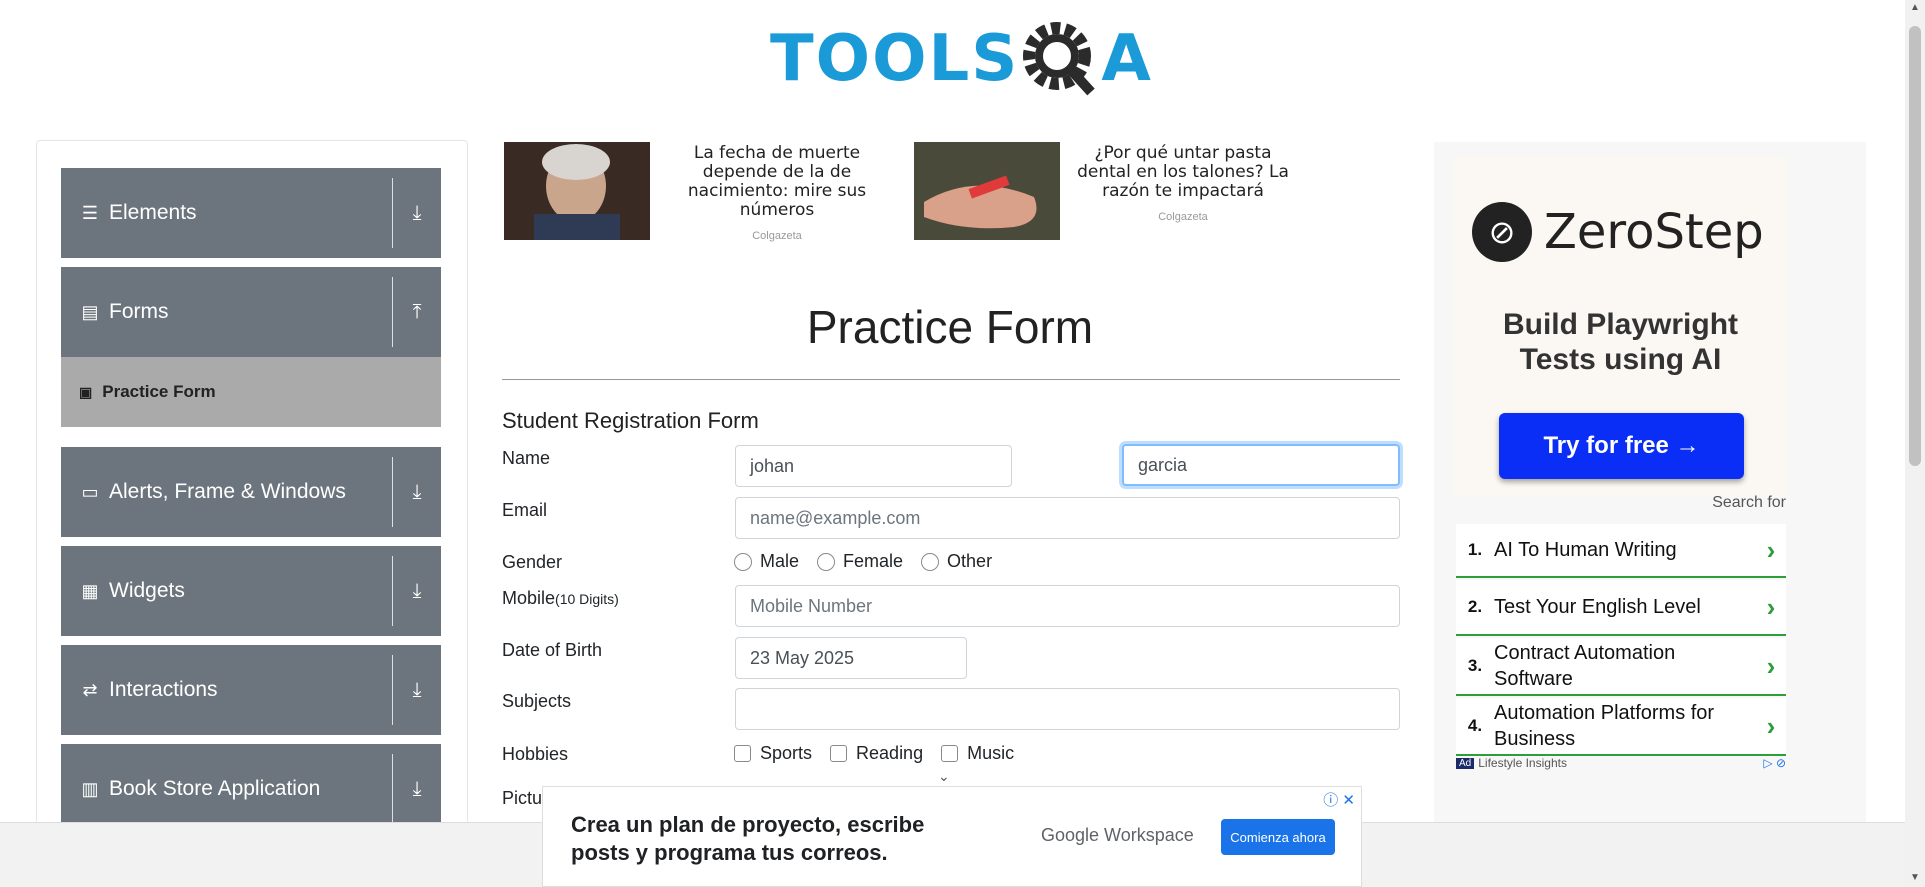  What do you see at coordinates (1915, 877) in the screenshot?
I see `scroll-down-icon: ▼` at bounding box center [1915, 877].